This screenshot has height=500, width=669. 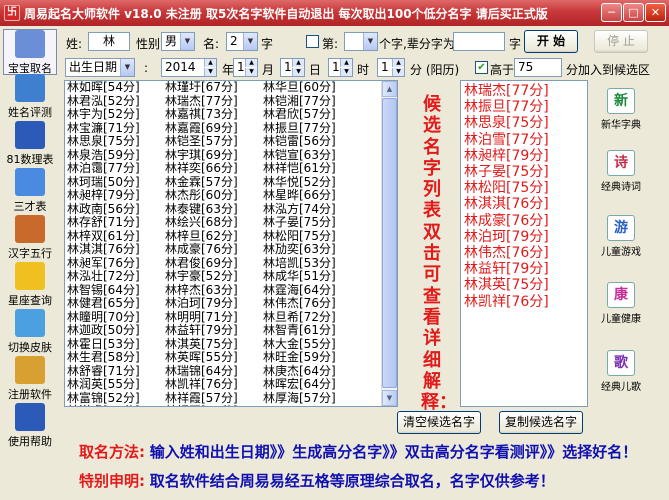 What do you see at coordinates (103, 290) in the screenshot?
I see `name-list-item: 林智锡[64分]` at bounding box center [103, 290].